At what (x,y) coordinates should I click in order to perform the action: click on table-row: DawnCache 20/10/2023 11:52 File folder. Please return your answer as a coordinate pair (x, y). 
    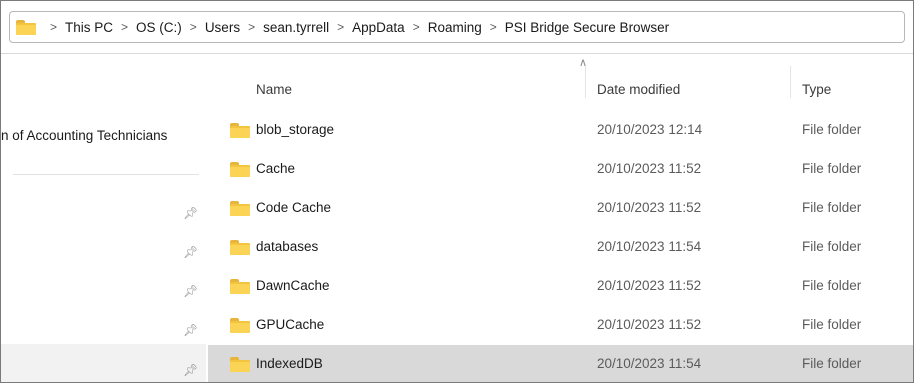
    Looking at the image, I should click on (560, 286).